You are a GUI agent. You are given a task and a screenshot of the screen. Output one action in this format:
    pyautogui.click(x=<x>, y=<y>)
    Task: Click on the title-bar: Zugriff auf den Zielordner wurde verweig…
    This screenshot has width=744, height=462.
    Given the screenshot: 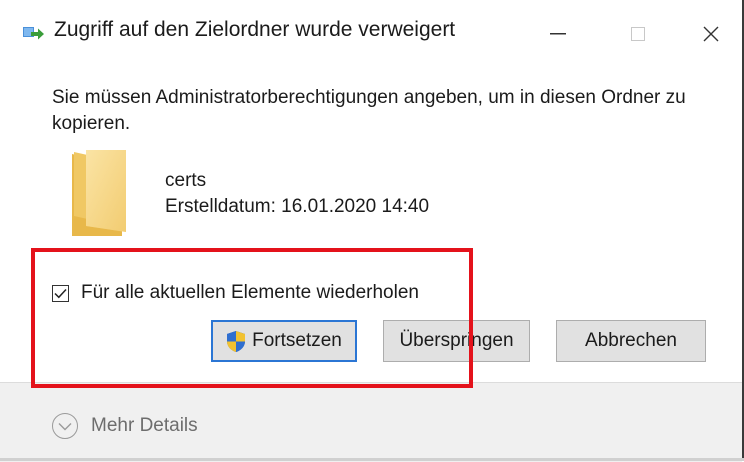 What is the action you would take?
    pyautogui.click(x=371, y=31)
    